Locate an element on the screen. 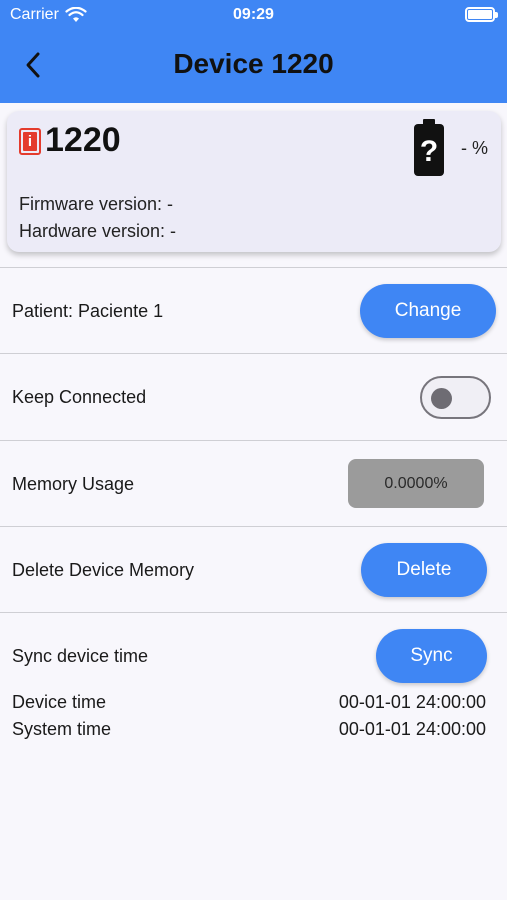 Image resolution: width=507 pixels, height=900 pixels. battery-percent: - % is located at coordinates (474, 148).